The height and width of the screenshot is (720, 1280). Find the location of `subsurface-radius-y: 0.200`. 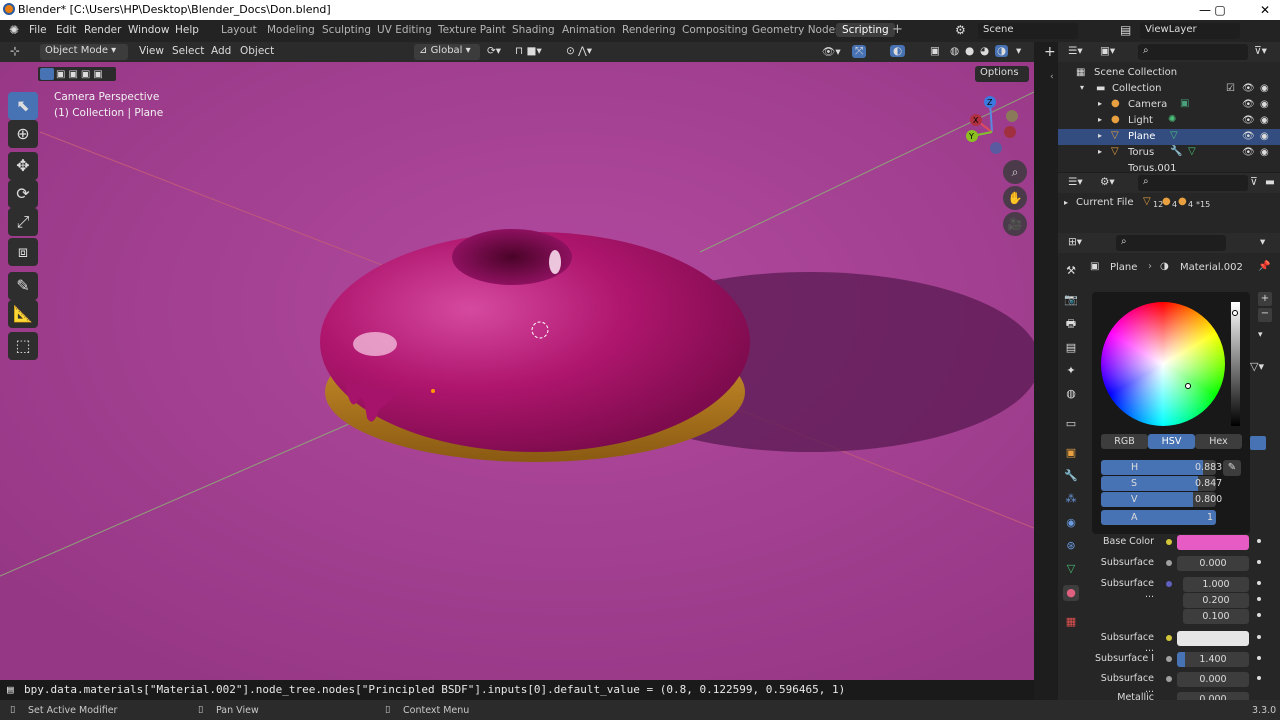

subsurface-radius-y: 0.200 is located at coordinates (1216, 600).